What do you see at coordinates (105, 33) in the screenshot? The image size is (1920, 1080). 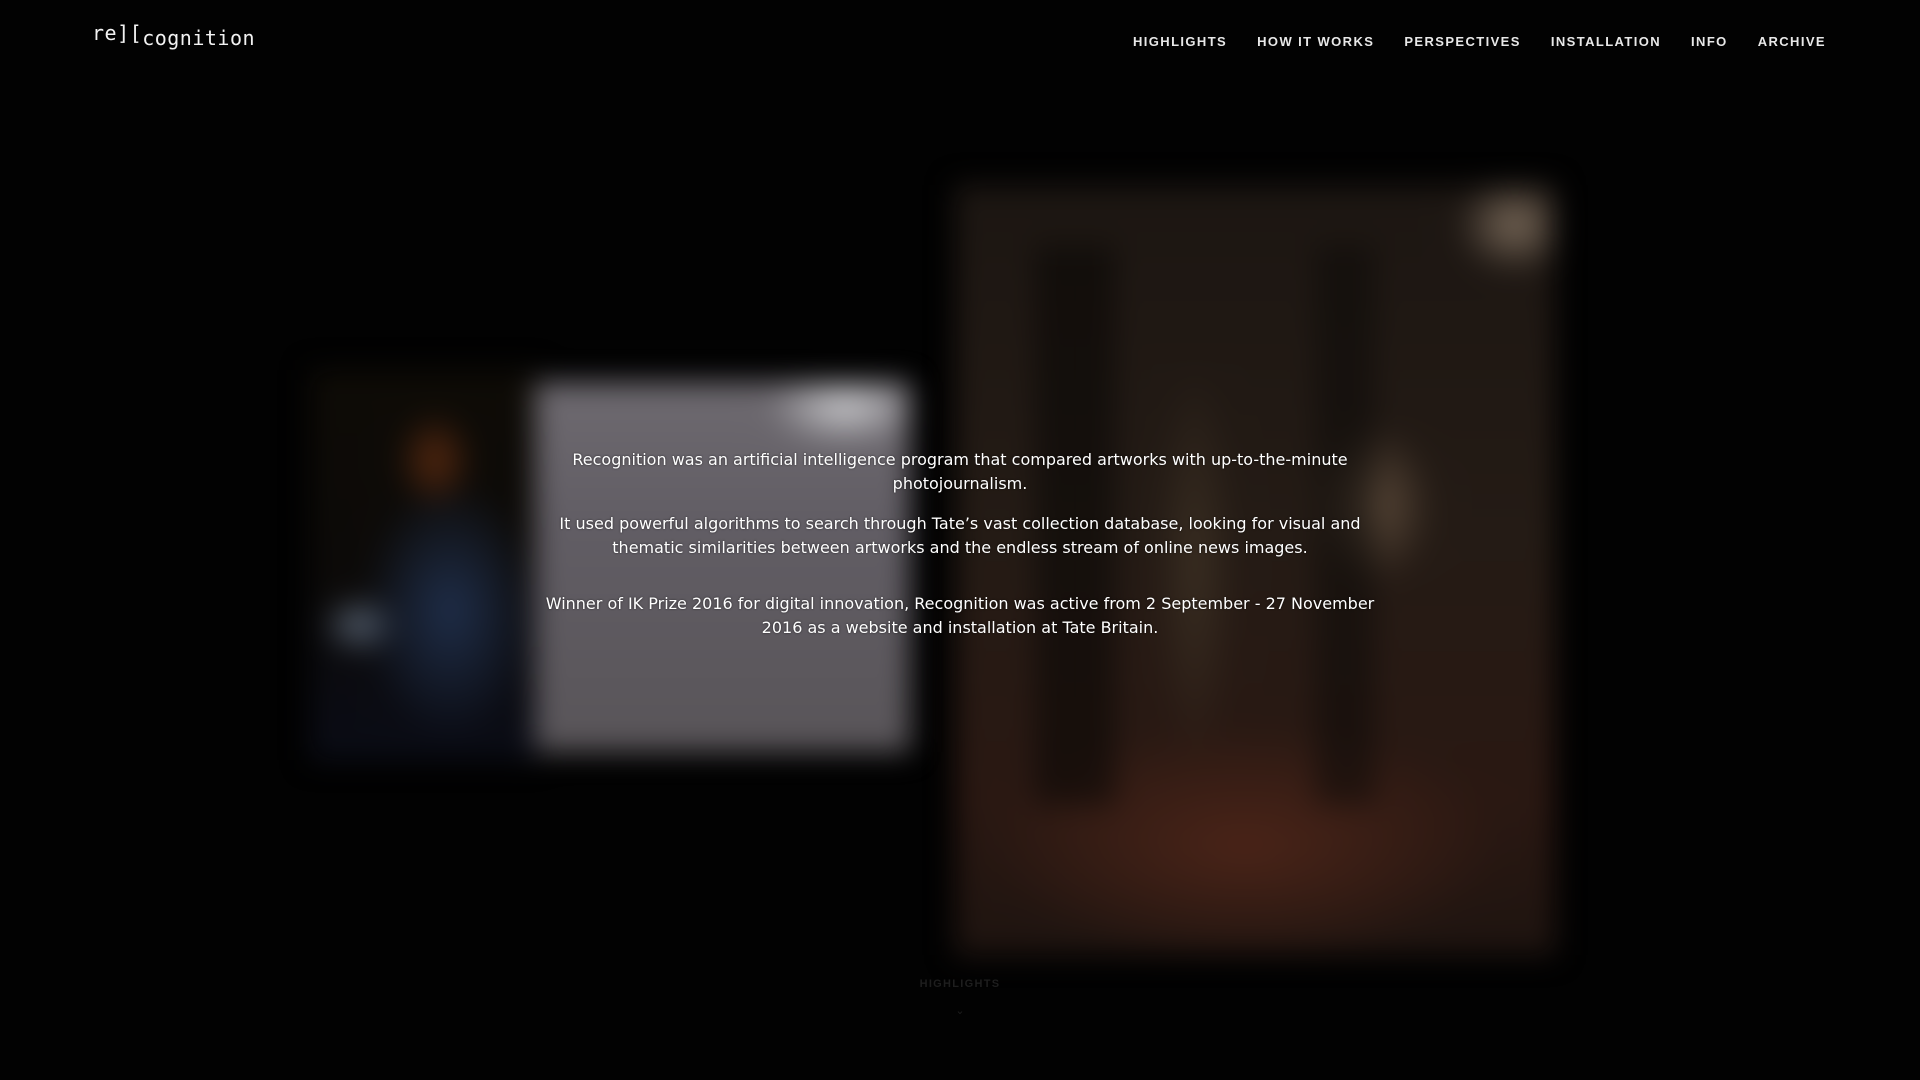 I see `logo-prefix: re` at bounding box center [105, 33].